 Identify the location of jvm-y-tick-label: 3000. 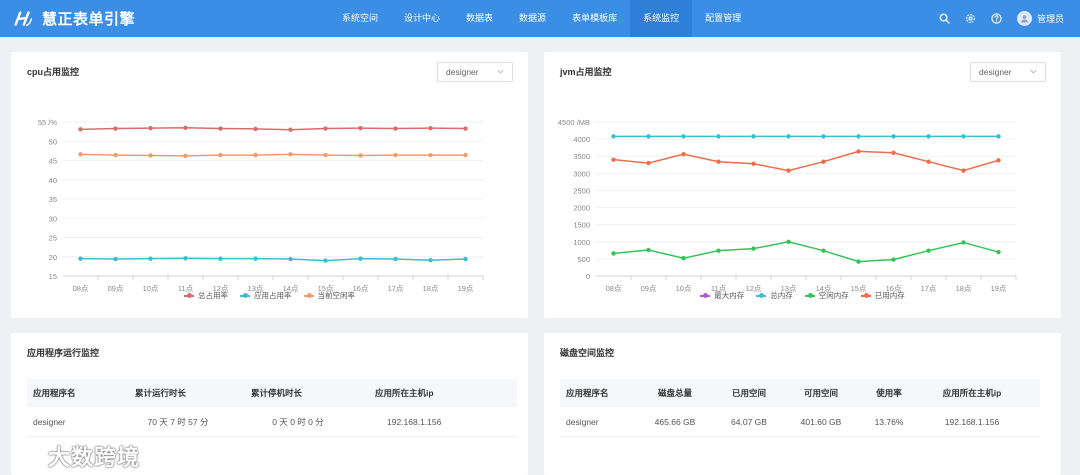
(581, 173).